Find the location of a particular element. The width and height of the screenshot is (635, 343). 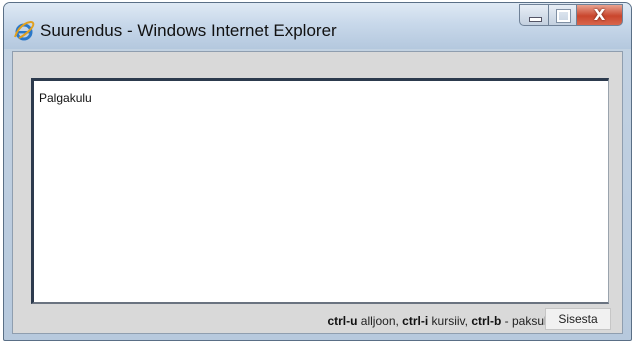

internet-explorer-icon is located at coordinates (24, 31).